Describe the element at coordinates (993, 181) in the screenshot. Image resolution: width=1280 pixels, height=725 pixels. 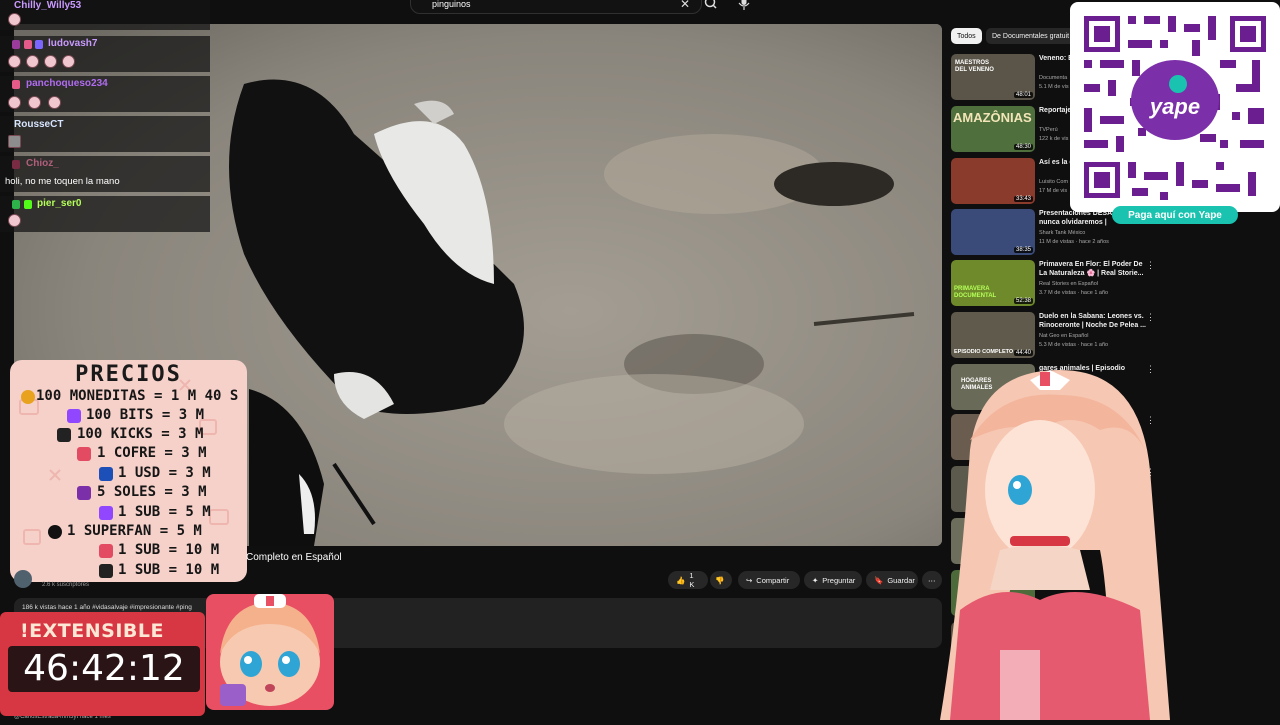
I see `video-thumbnail: 33:43` at that location.